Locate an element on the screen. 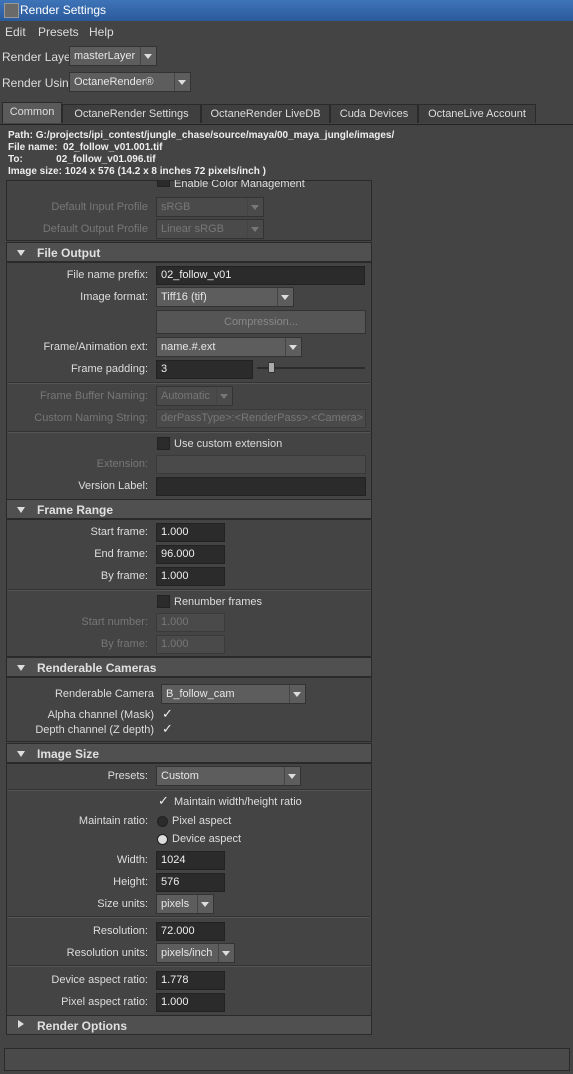 The image size is (573, 1074). pixel-aspect-radio is located at coordinates (162, 821).